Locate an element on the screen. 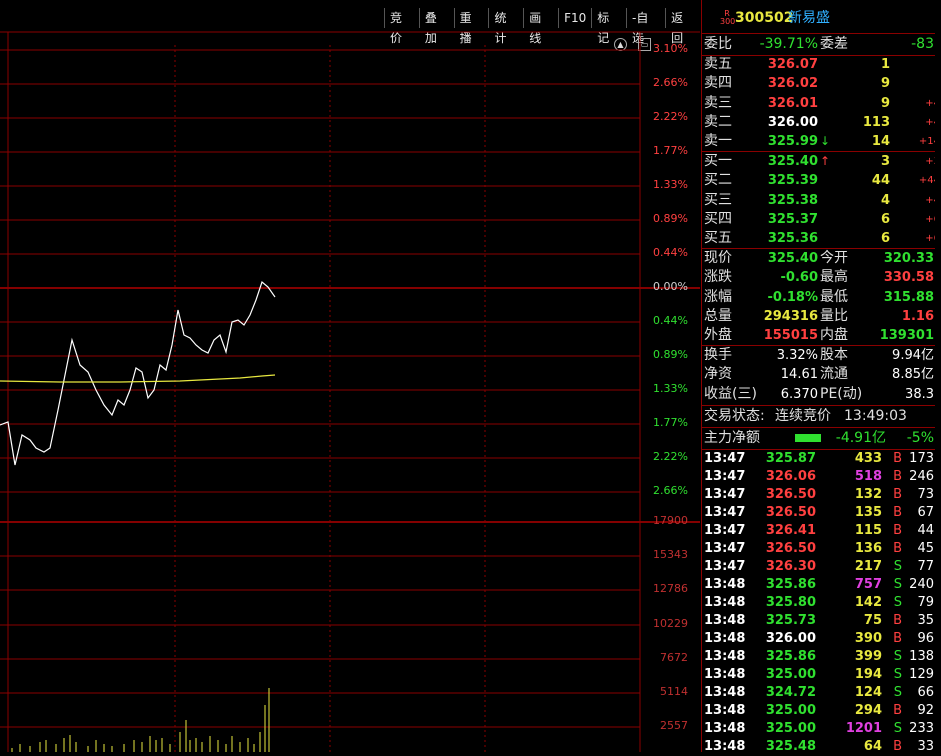 This screenshot has width=941, height=756. order-price: 326.00 is located at coordinates (792, 122).